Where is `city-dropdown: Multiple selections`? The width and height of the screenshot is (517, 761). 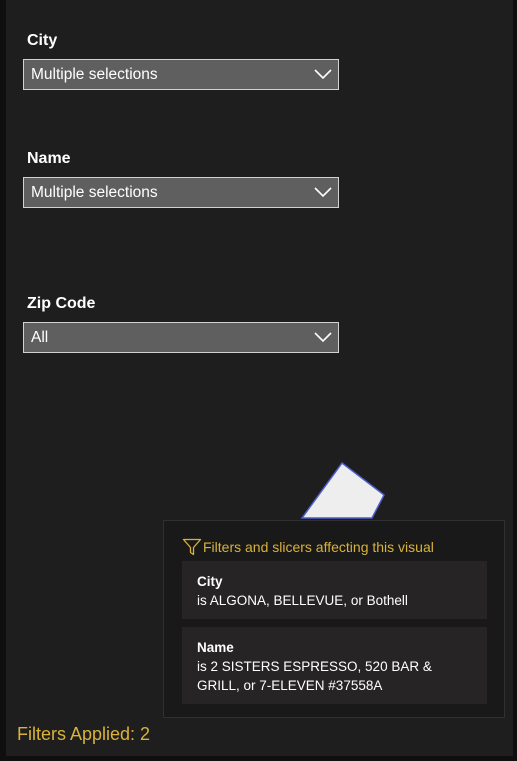 city-dropdown: Multiple selections is located at coordinates (181, 74).